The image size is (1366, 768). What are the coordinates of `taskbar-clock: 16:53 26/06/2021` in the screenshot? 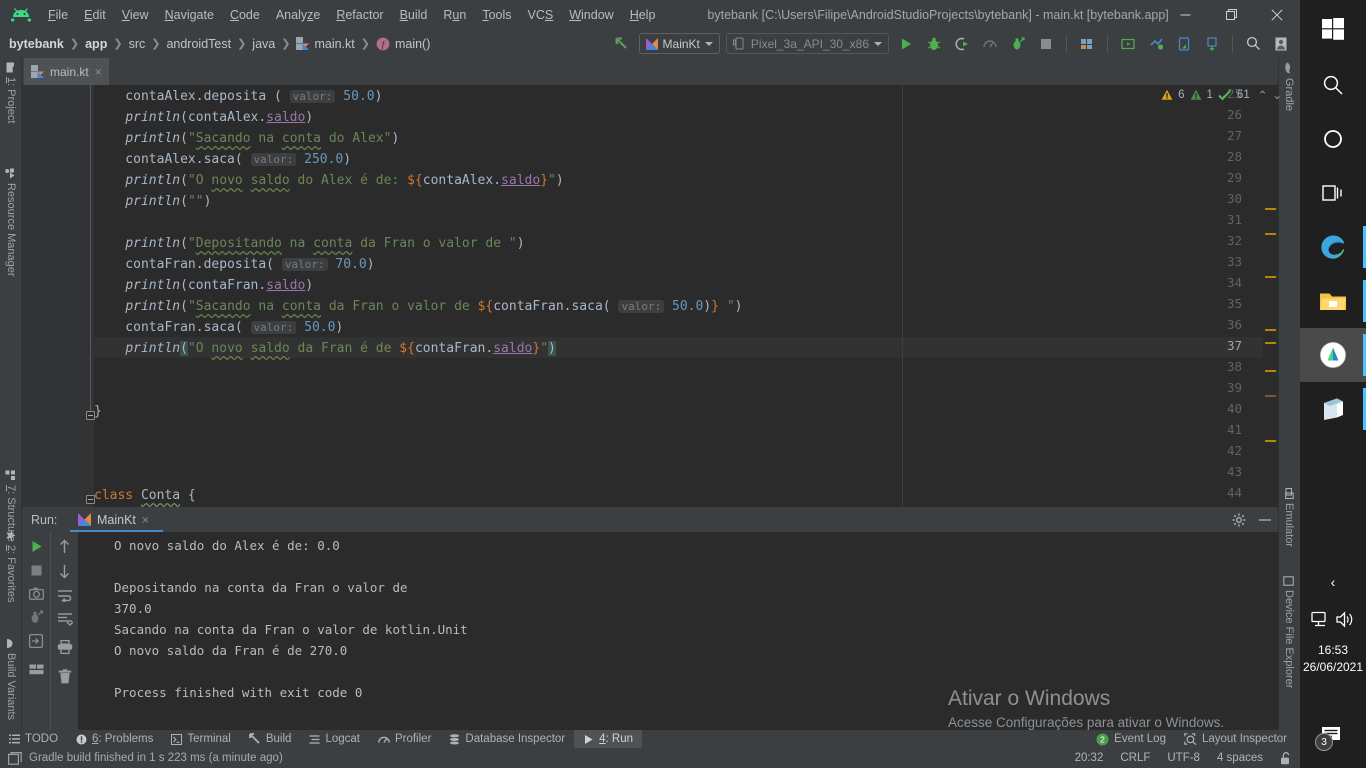 It's located at (1333, 659).